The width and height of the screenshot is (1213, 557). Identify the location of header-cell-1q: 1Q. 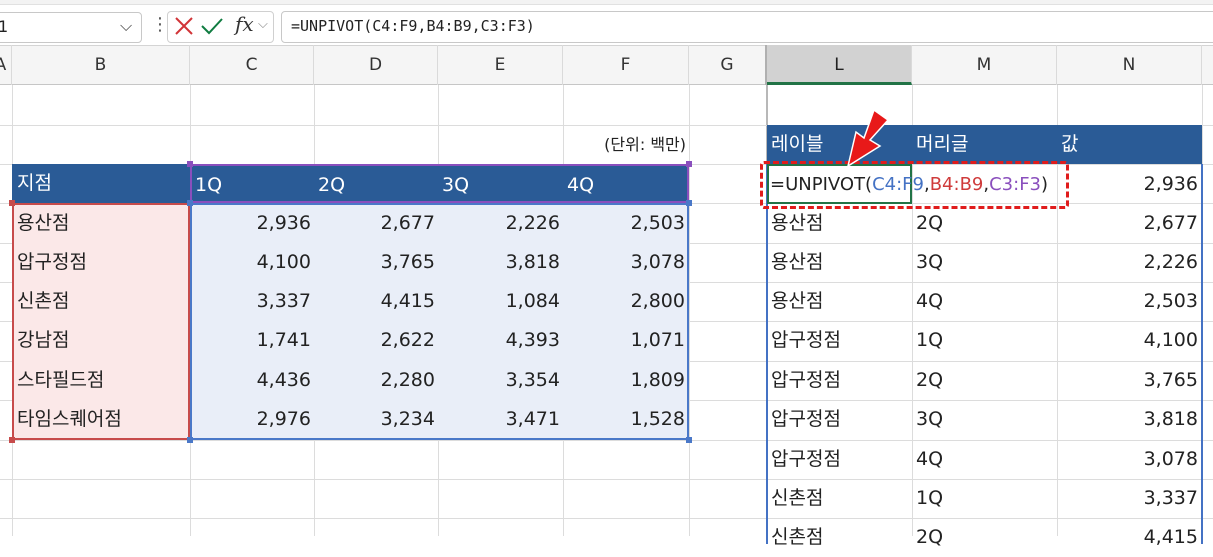
(208, 185).